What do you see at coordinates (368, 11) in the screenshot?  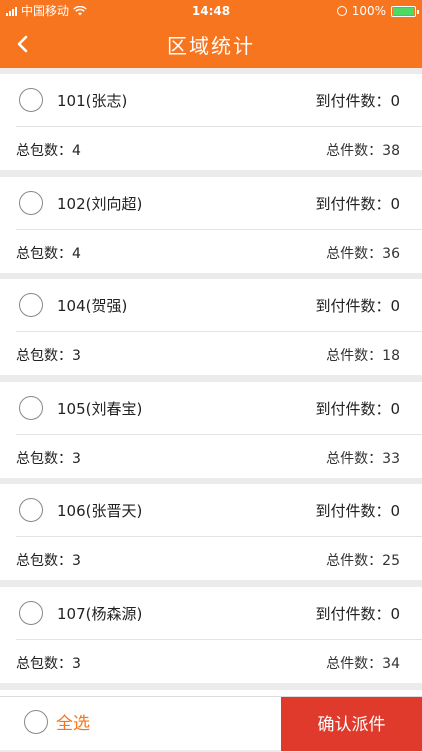 I see `battery-percent: 100%` at bounding box center [368, 11].